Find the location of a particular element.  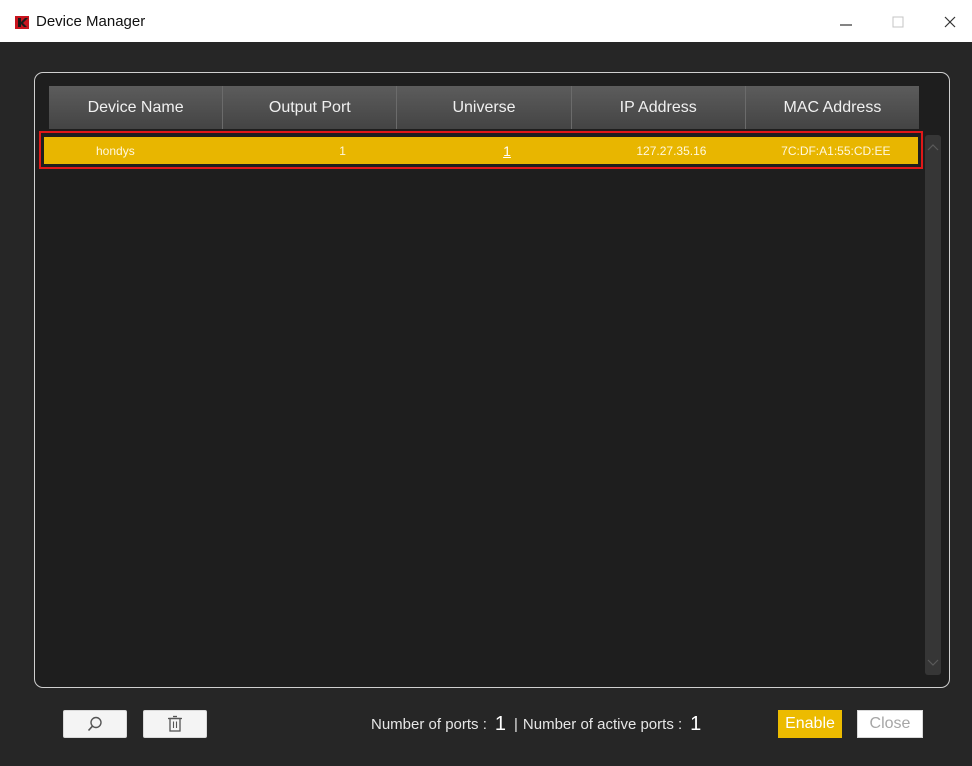

maximize-icon is located at coordinates (898, 22).